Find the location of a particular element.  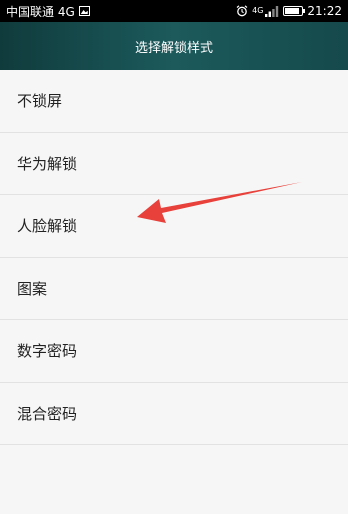

alarm-icon is located at coordinates (242, 11).